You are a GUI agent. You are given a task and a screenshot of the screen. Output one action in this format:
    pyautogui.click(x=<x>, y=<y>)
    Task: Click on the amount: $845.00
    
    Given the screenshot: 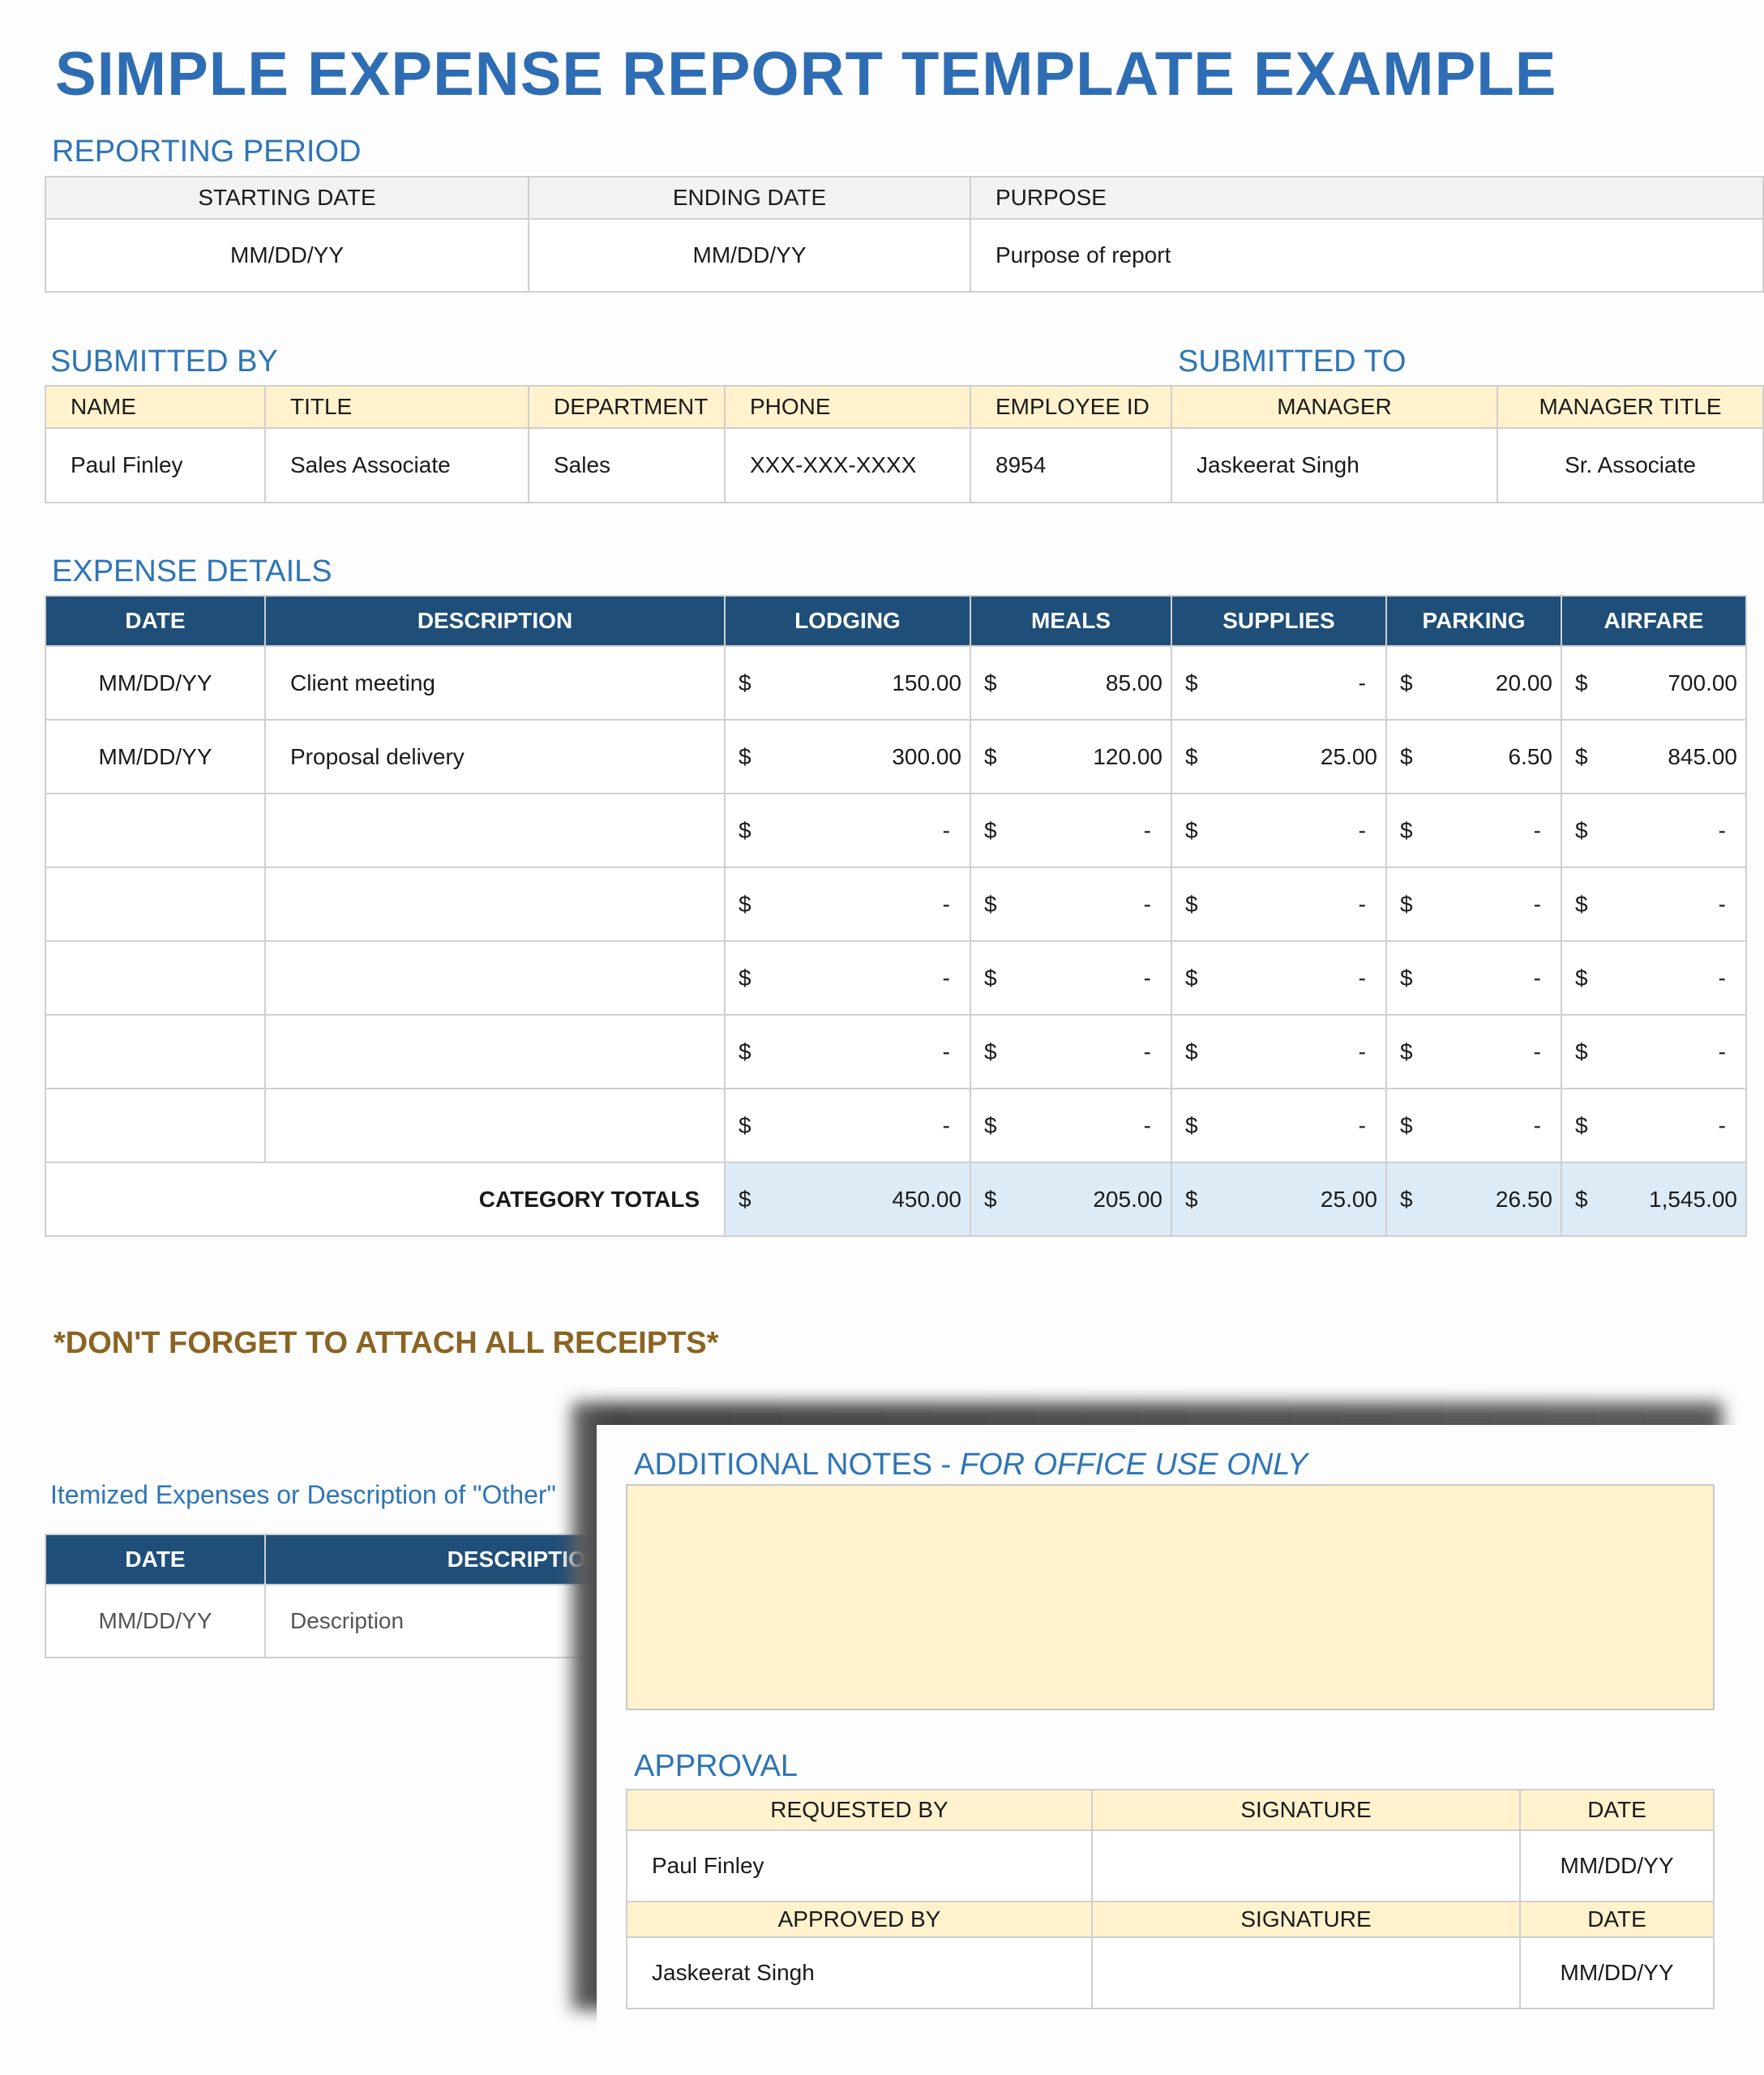 What is the action you would take?
    pyautogui.click(x=1654, y=757)
    